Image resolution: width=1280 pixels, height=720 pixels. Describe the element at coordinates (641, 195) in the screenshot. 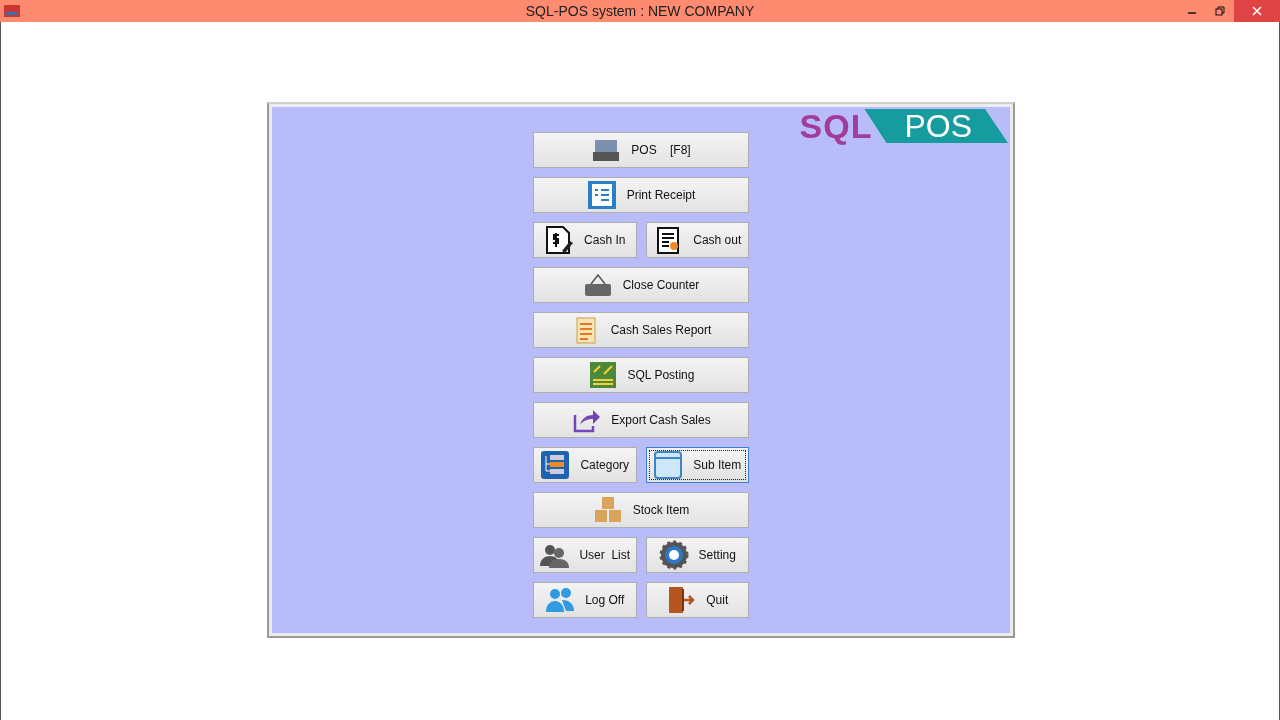

I see `menu-button: Print Receipt` at that location.